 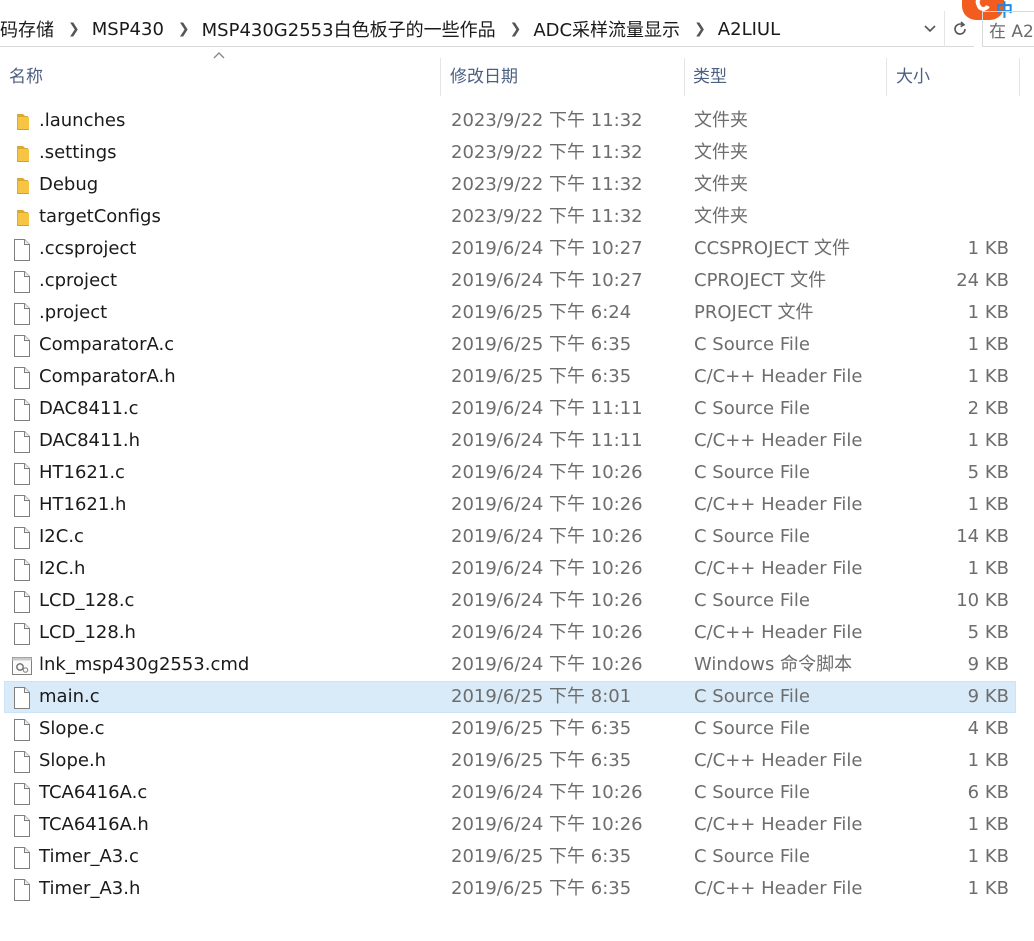 I want to click on breadcrumb-item-current: A2LIUL, so click(x=749, y=29).